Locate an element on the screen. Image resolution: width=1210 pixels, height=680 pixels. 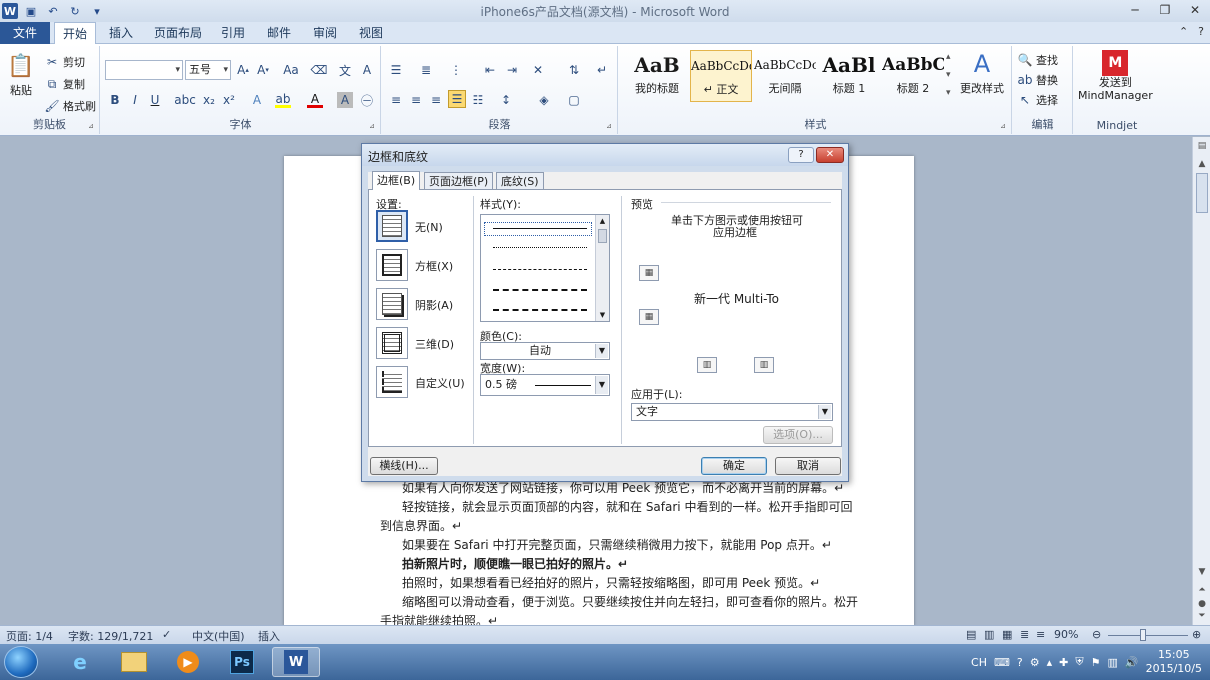
font-color-button: A is located at coordinates (315, 100).